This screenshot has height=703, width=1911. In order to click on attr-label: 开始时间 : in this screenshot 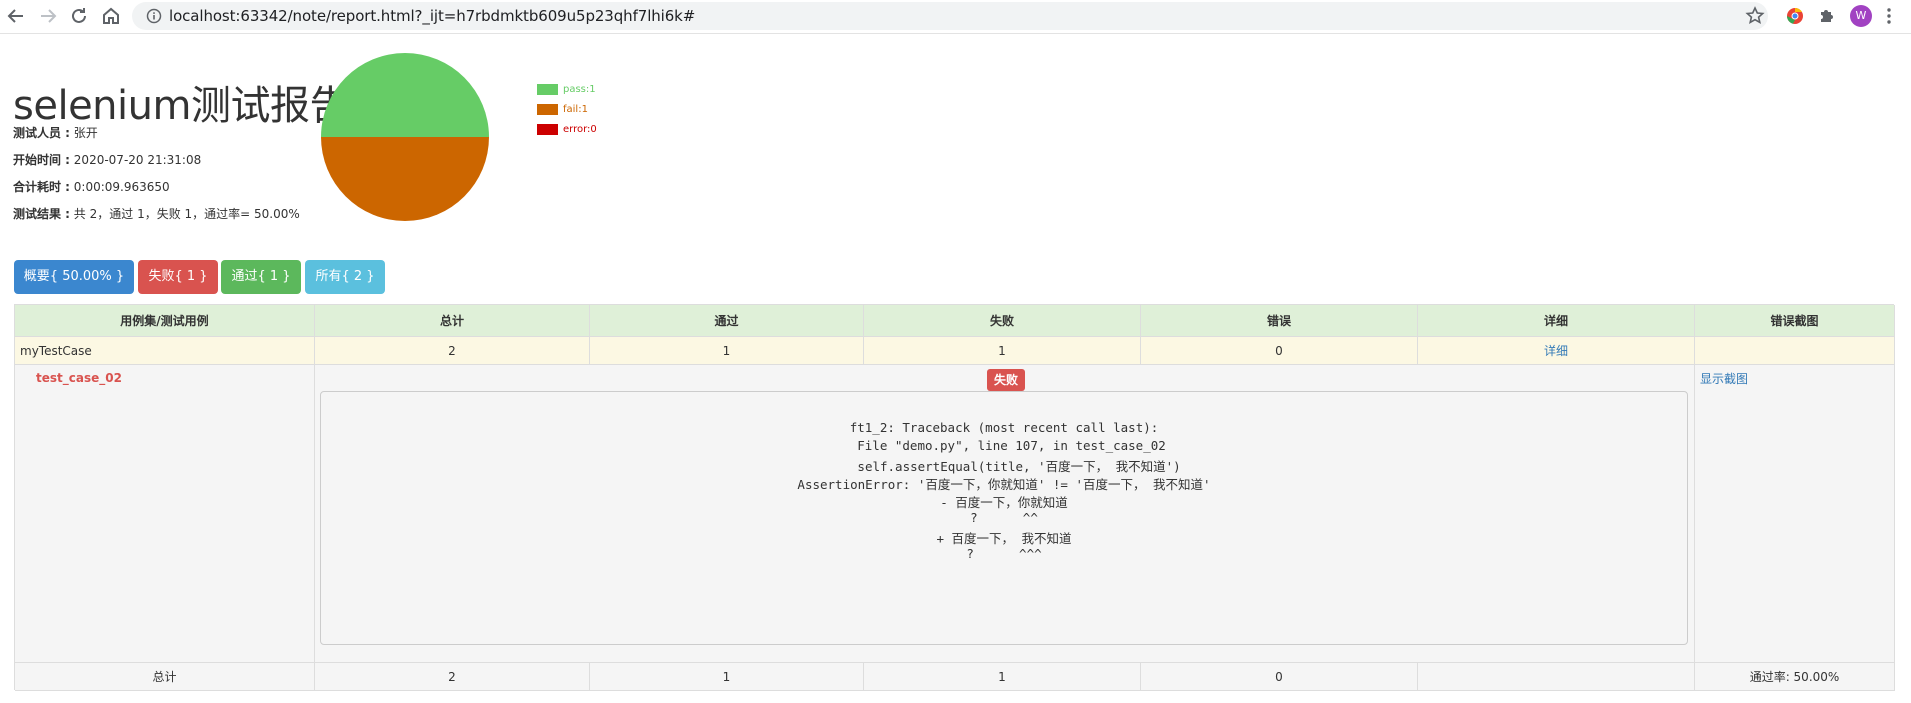, I will do `click(41, 160)`.